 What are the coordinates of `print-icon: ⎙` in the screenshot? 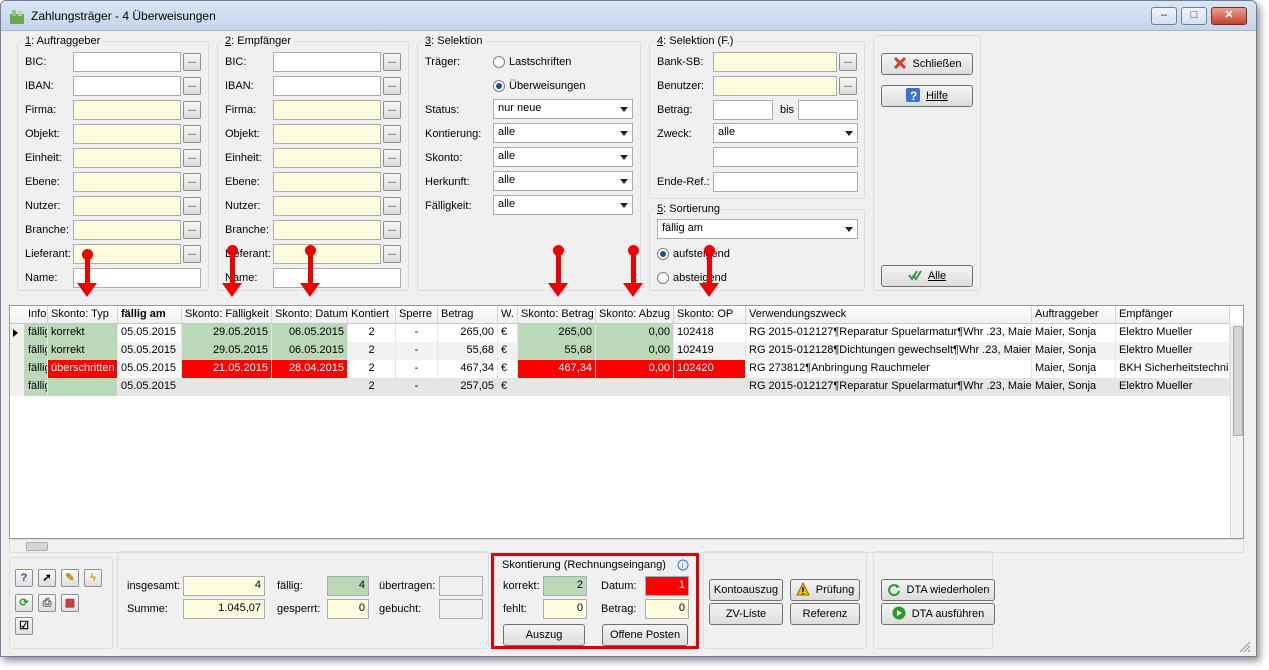 It's located at (47, 603).